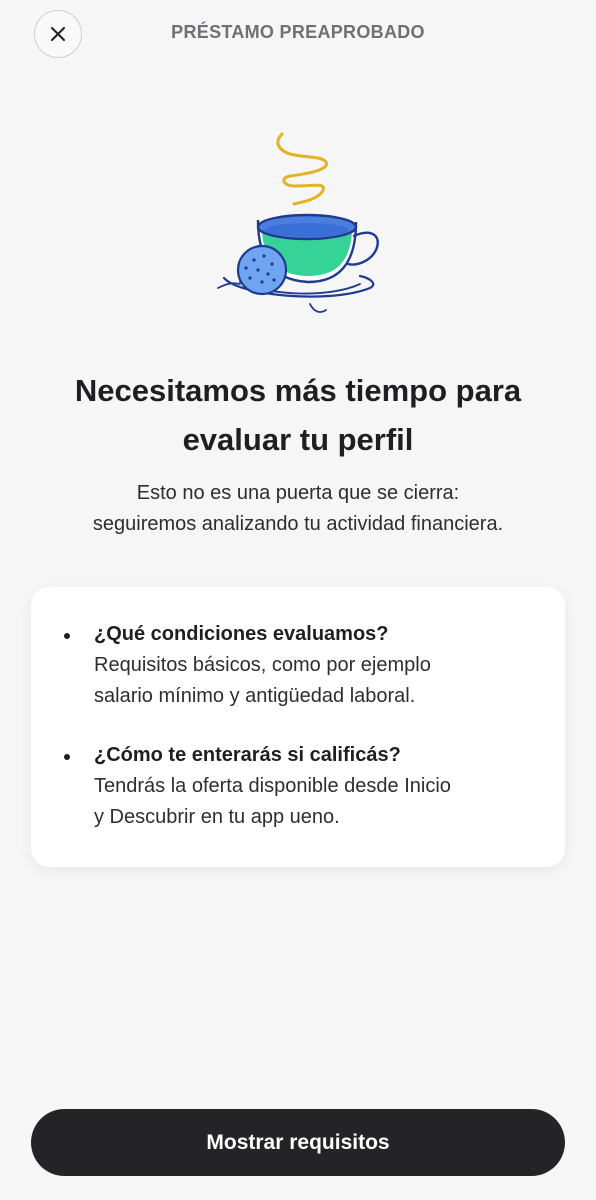  I want to click on info-item-body-line-2: y Descubrir en tu app ueno., so click(217, 817).